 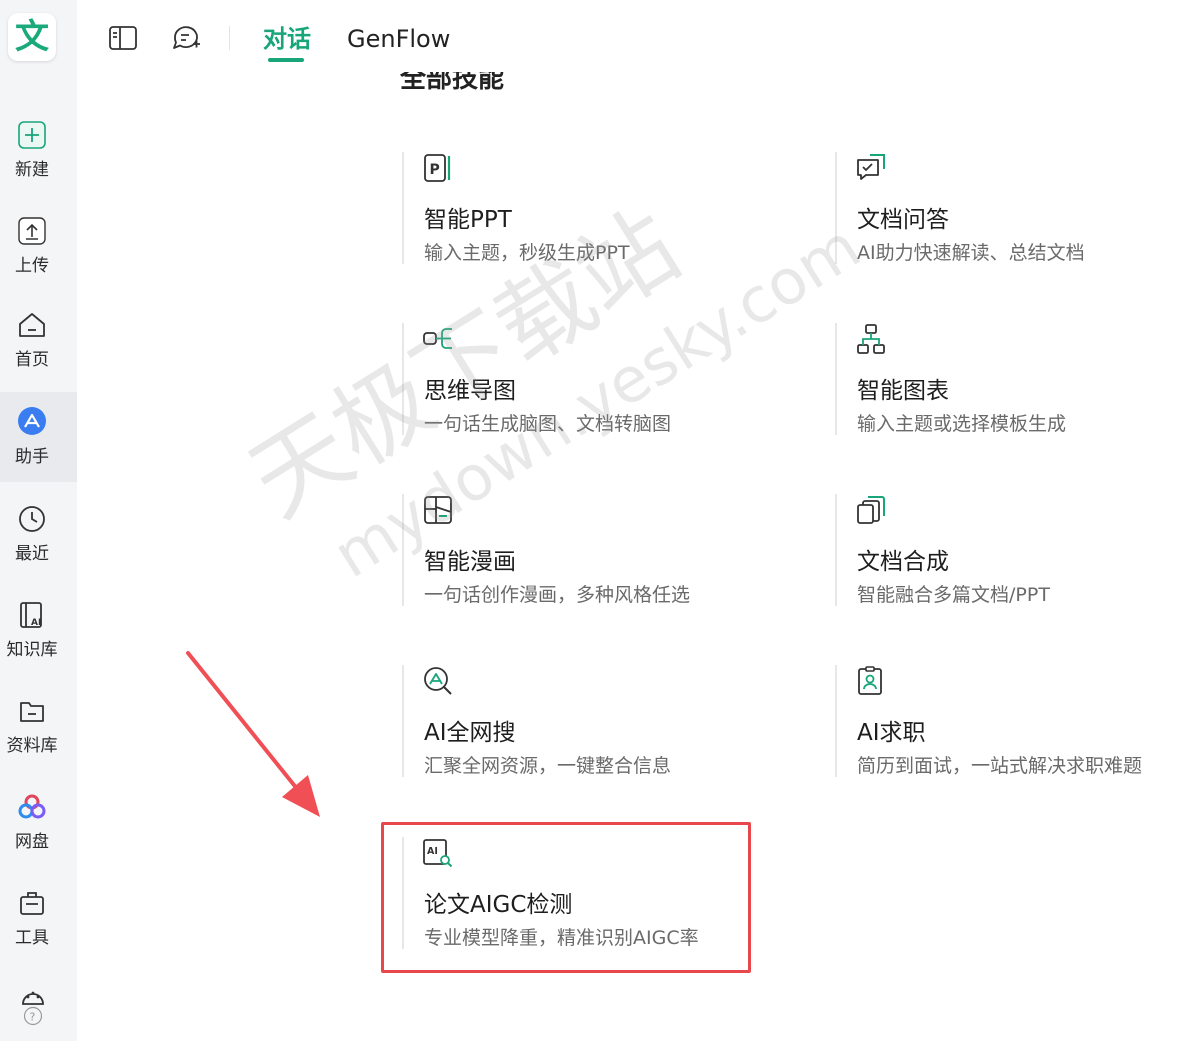 I want to click on sidebar-item-knowledge-base: AI 知识库, so click(x=38, y=630).